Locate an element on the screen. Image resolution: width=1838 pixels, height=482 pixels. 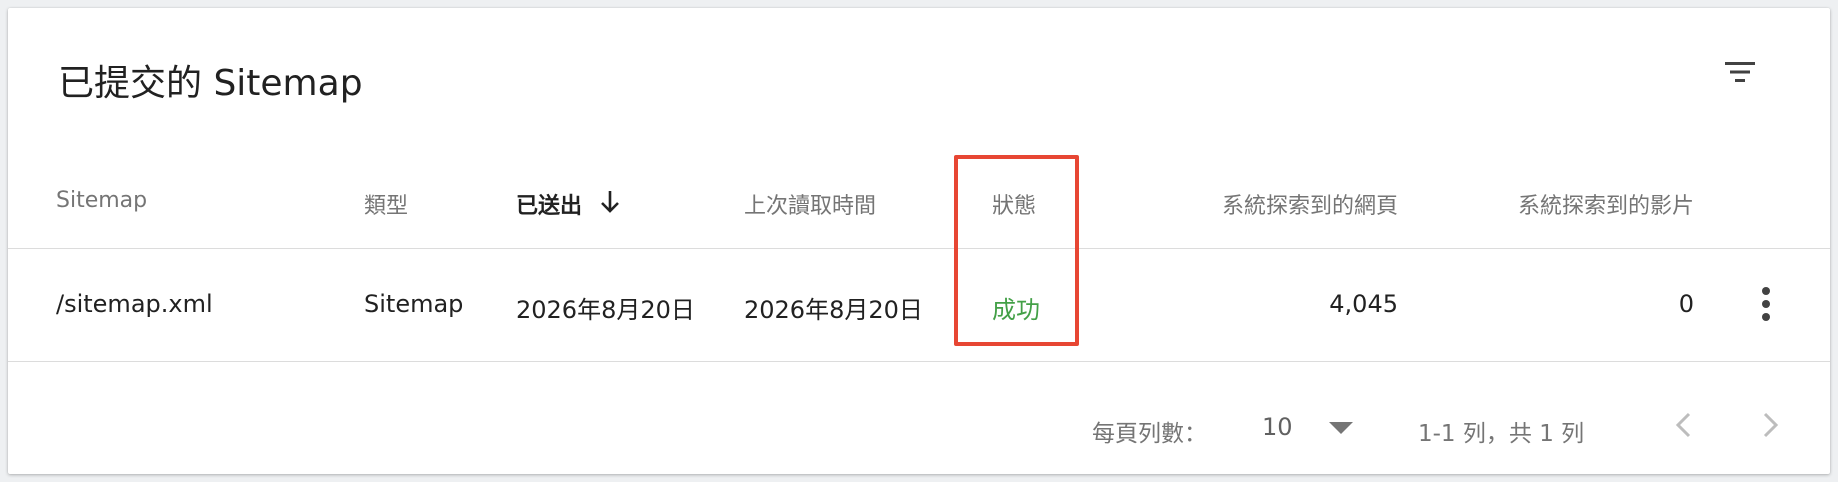
more-vert-icon is located at coordinates (1766, 304).